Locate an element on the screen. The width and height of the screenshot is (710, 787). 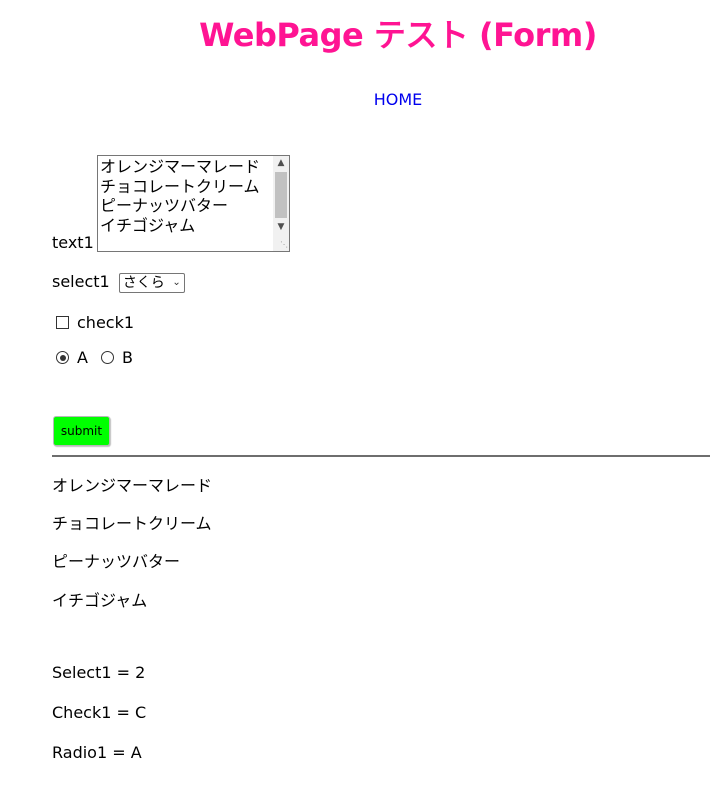
check1-label: check1 is located at coordinates (105, 322).